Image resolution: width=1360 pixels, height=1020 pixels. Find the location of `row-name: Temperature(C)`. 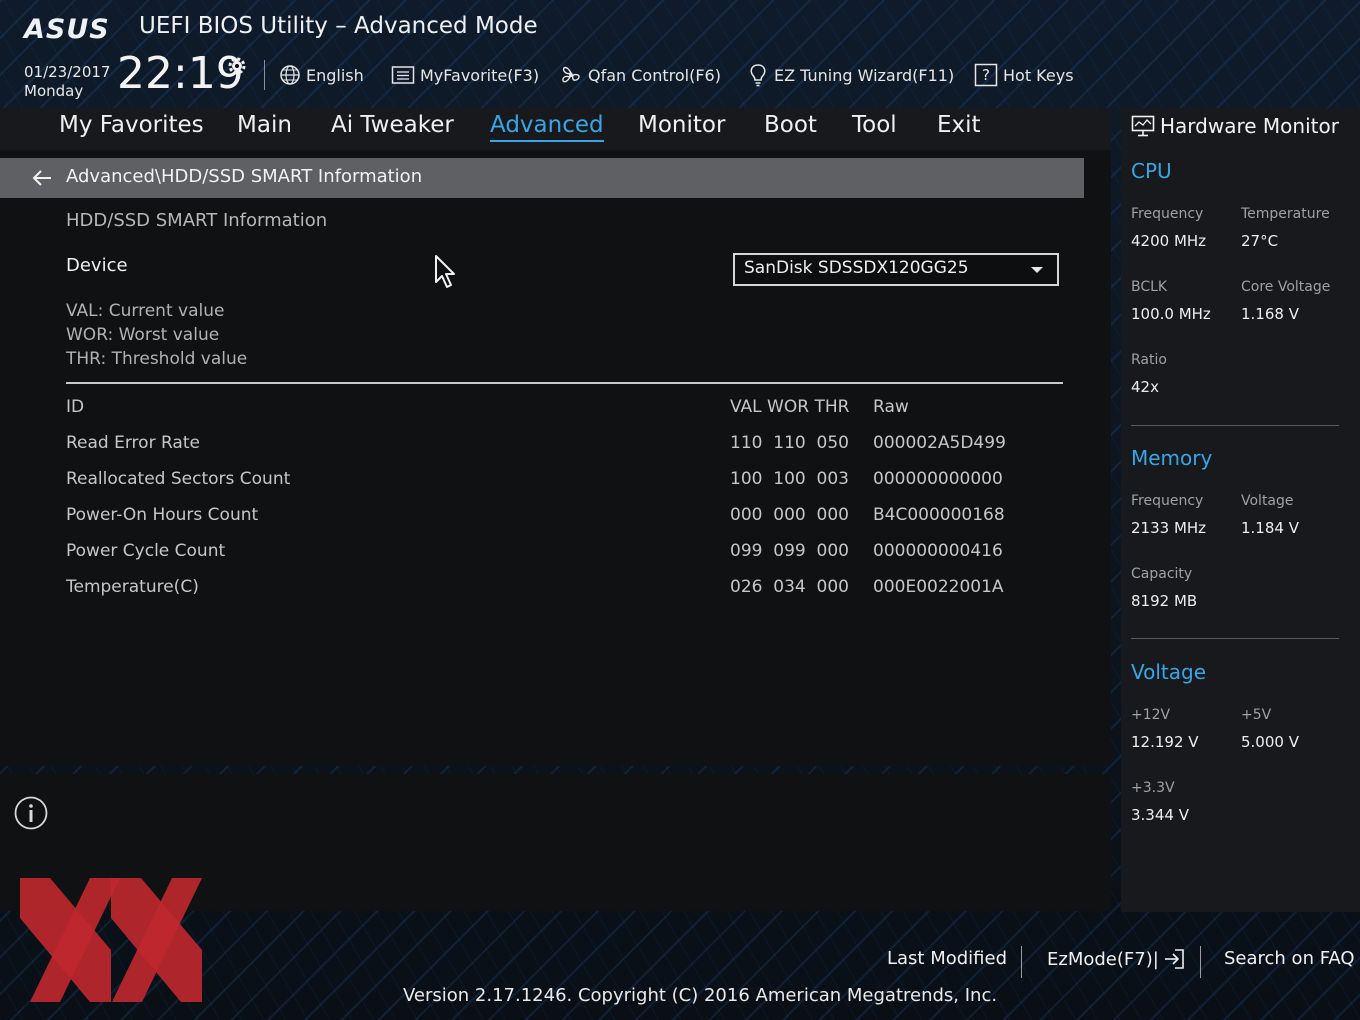

row-name: Temperature(C) is located at coordinates (132, 587).